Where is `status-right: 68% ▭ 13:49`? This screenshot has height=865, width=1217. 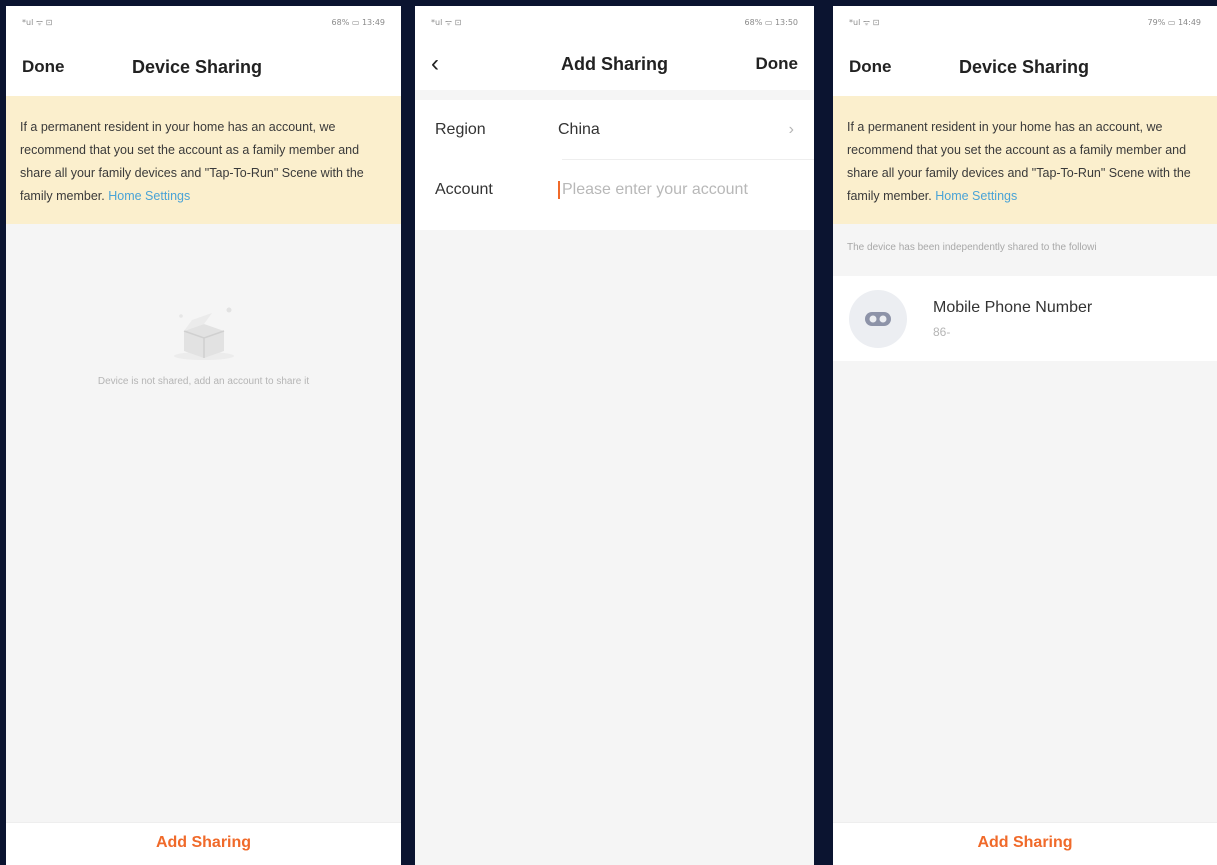 status-right: 68% ▭ 13:49 is located at coordinates (358, 22).